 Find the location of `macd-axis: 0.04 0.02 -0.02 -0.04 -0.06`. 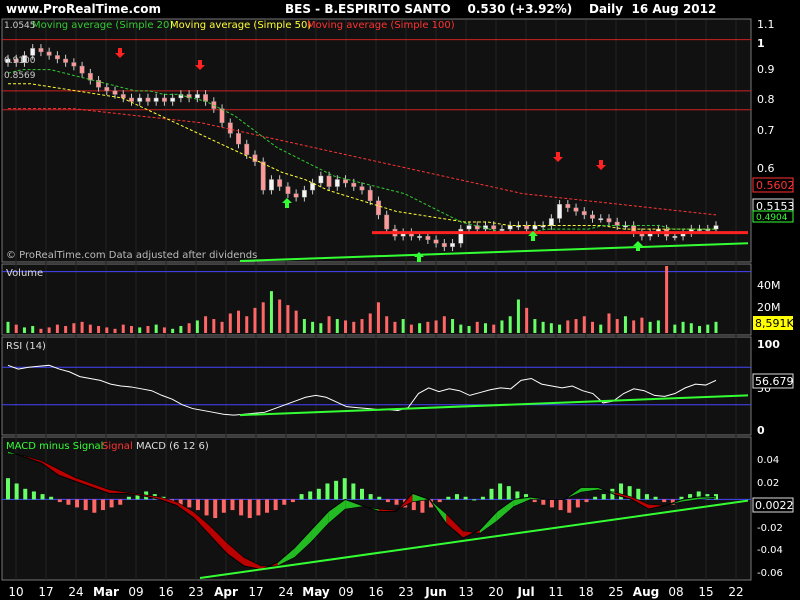

macd-axis: 0.04 0.02 -0.02 -0.04 -0.06 is located at coordinates (770, 517).